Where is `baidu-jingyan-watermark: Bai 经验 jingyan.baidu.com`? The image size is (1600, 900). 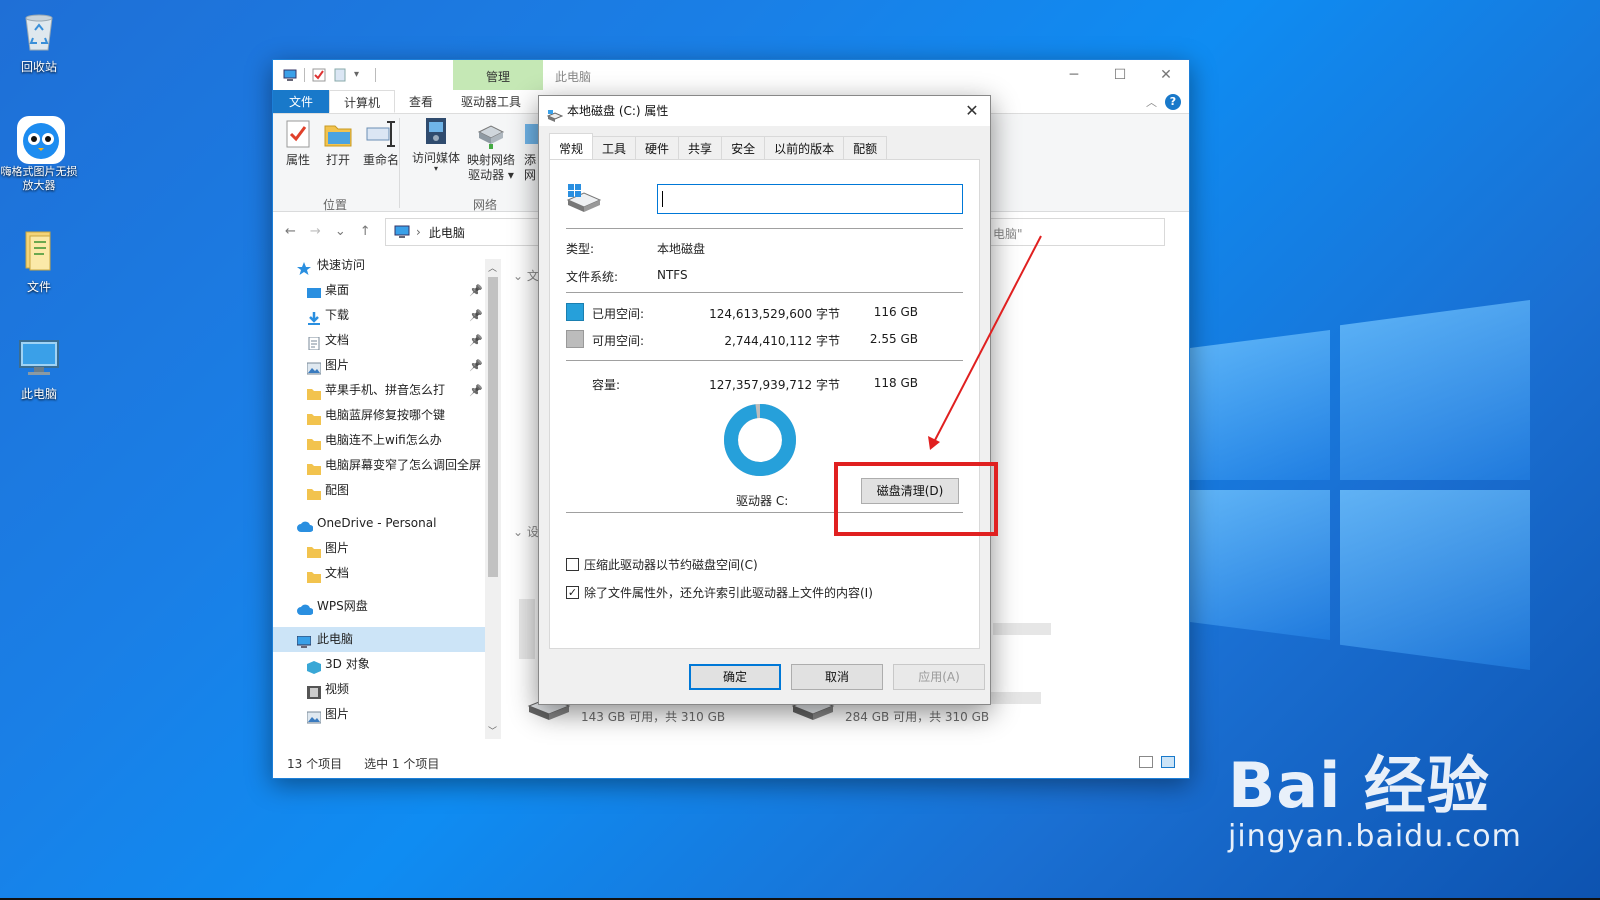
baidu-jingyan-watermark: Bai 经验 jingyan.baidu.com is located at coordinates (1375, 794).